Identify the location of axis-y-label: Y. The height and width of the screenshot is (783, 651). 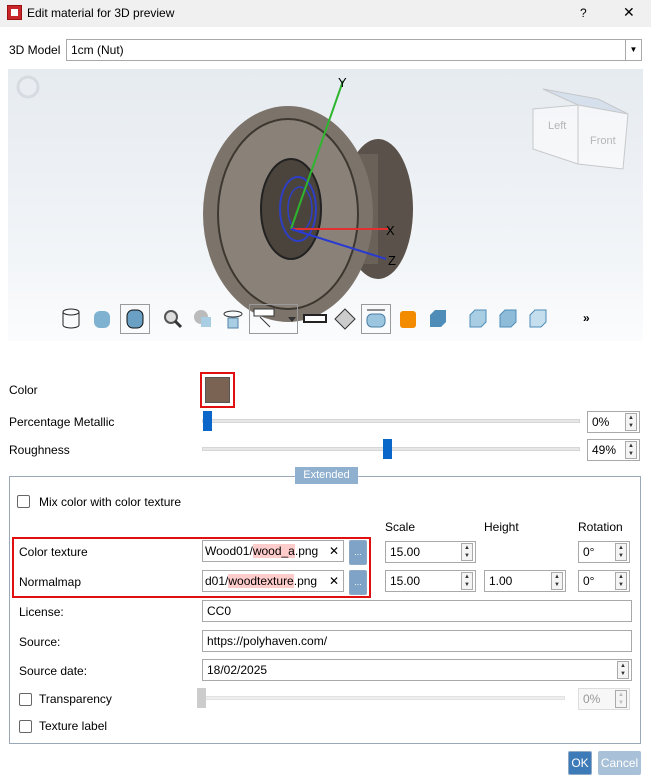
(342, 82).